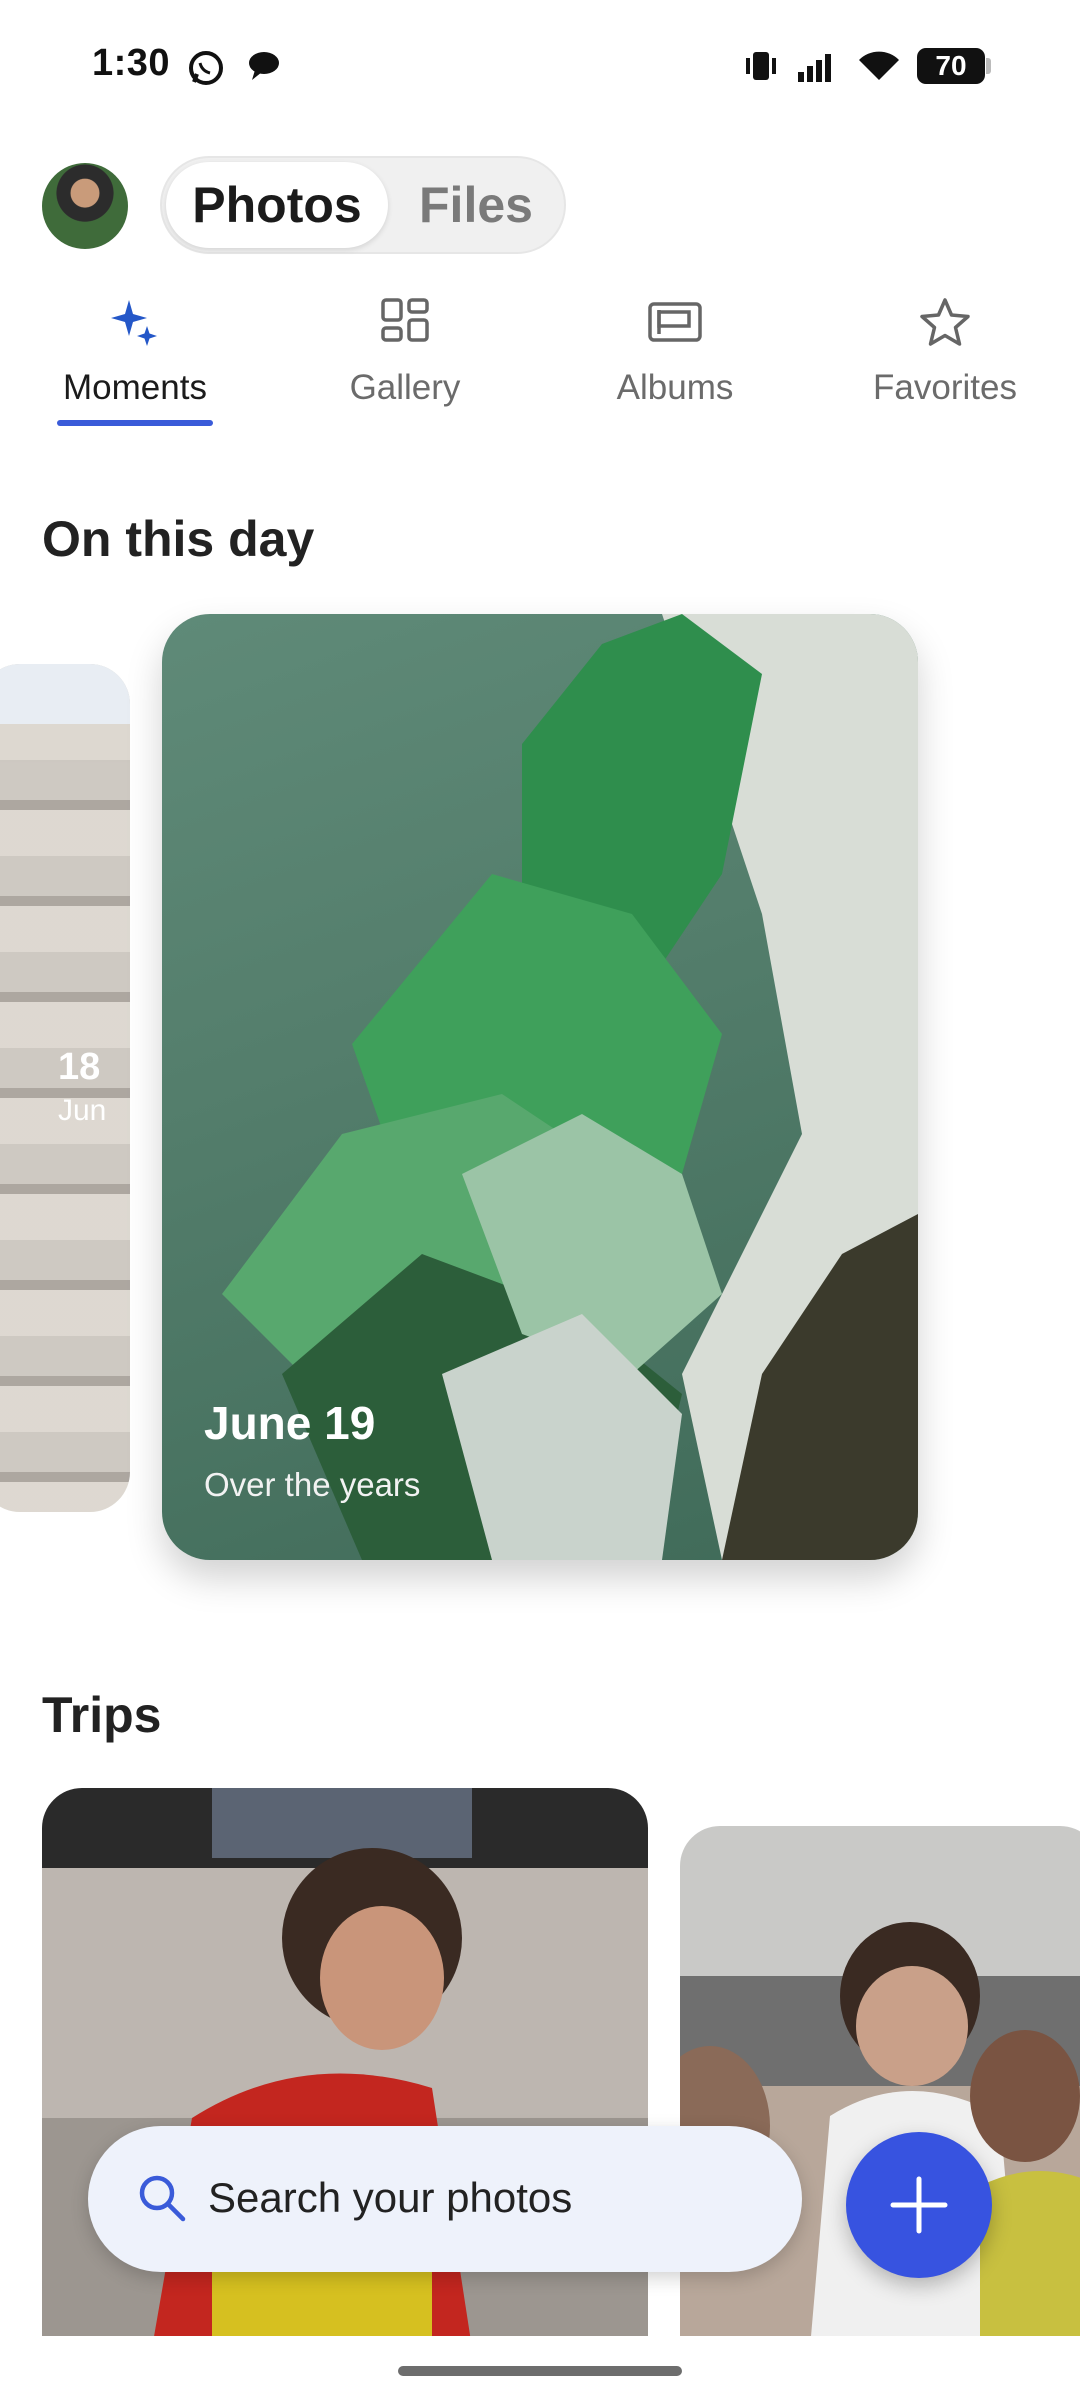  What do you see at coordinates (540, 67) in the screenshot?
I see `status-bar: 1:30 70` at bounding box center [540, 67].